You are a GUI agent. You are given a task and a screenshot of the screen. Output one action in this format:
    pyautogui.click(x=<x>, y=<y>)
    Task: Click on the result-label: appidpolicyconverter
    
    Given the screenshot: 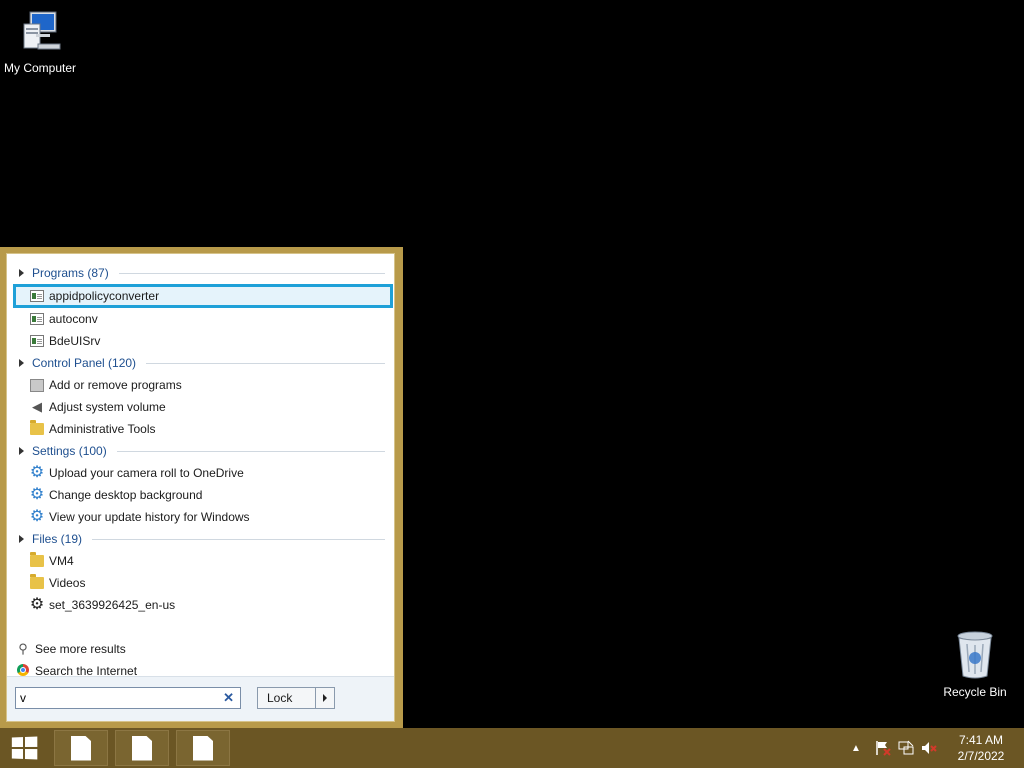 What is the action you would take?
    pyautogui.click(x=104, y=296)
    